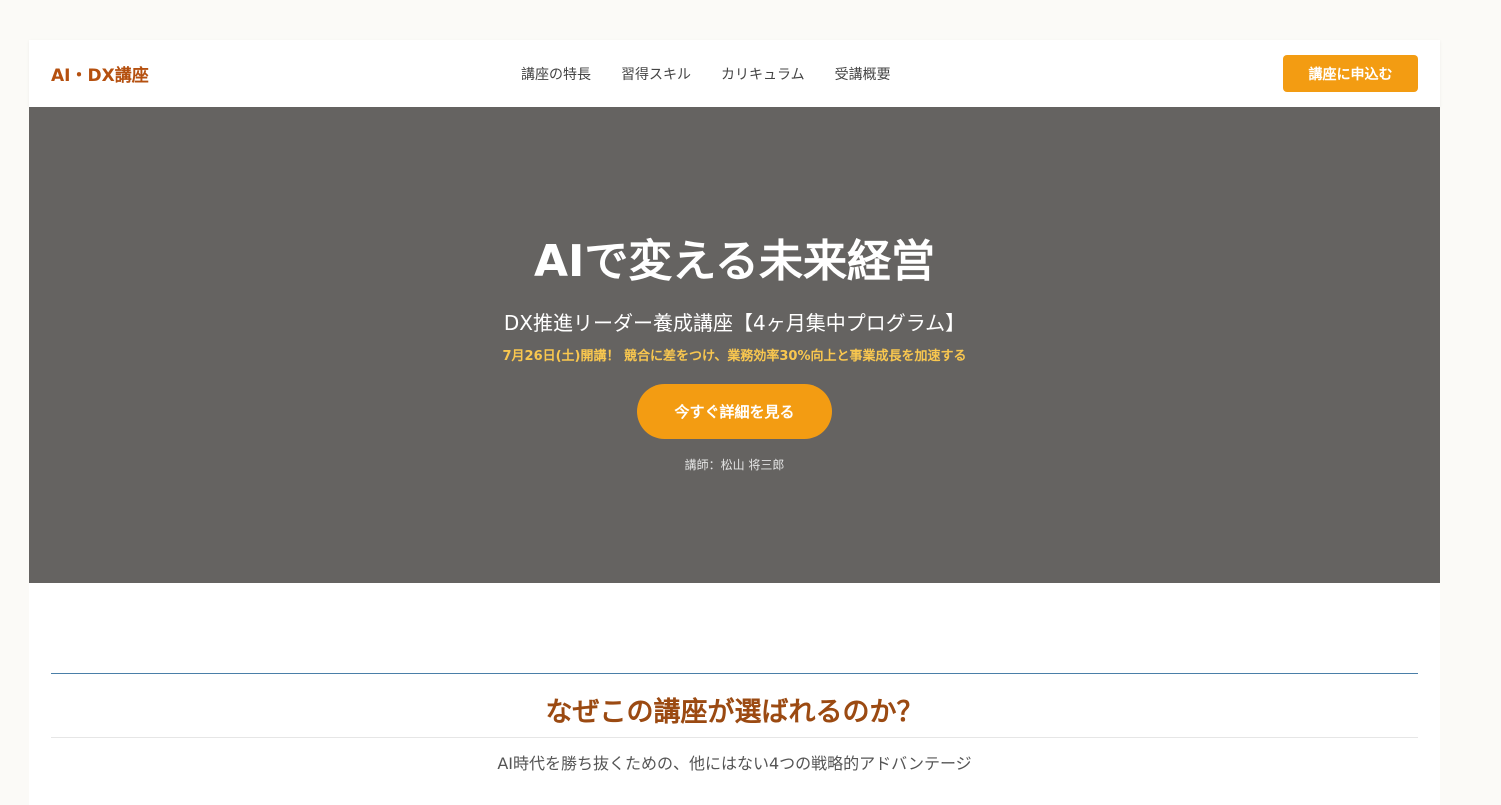 The height and width of the screenshot is (805, 1501). I want to click on nav-link-curriculum: カリキュラム, so click(763, 74).